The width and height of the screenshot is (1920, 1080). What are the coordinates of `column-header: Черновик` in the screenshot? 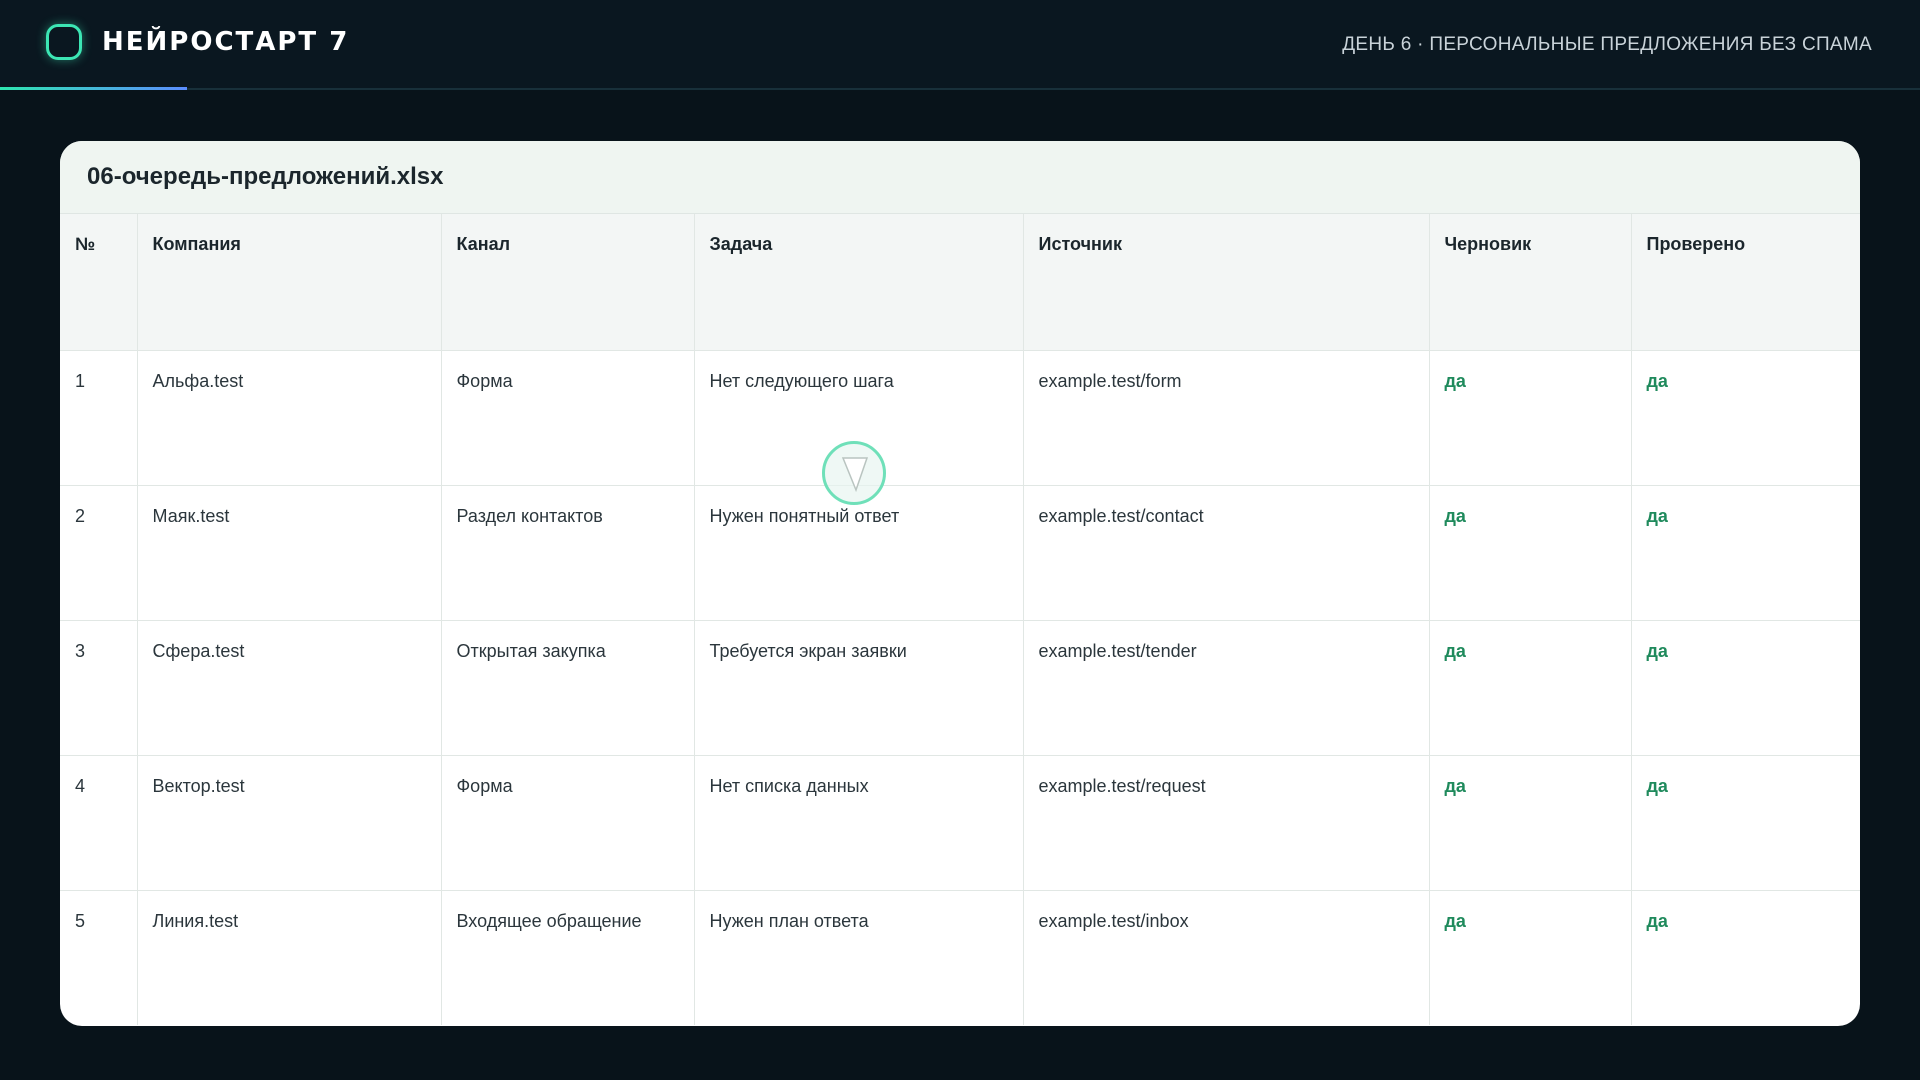 It's located at (1530, 282).